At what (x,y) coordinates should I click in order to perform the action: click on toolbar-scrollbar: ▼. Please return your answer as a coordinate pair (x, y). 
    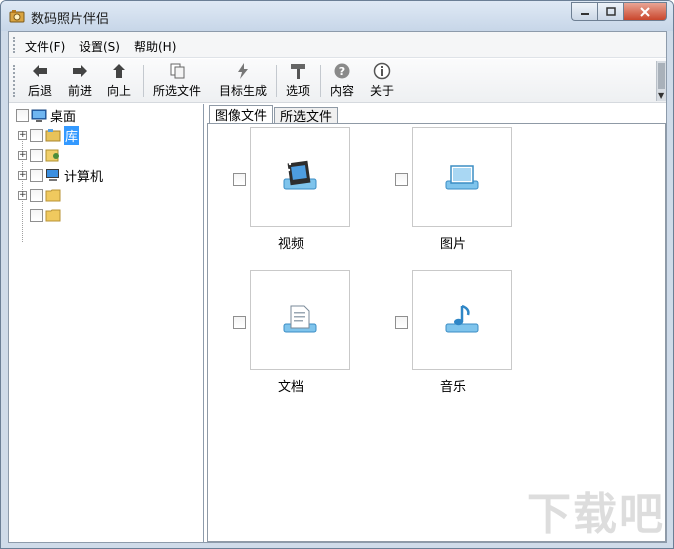
    Looking at the image, I should click on (661, 81).